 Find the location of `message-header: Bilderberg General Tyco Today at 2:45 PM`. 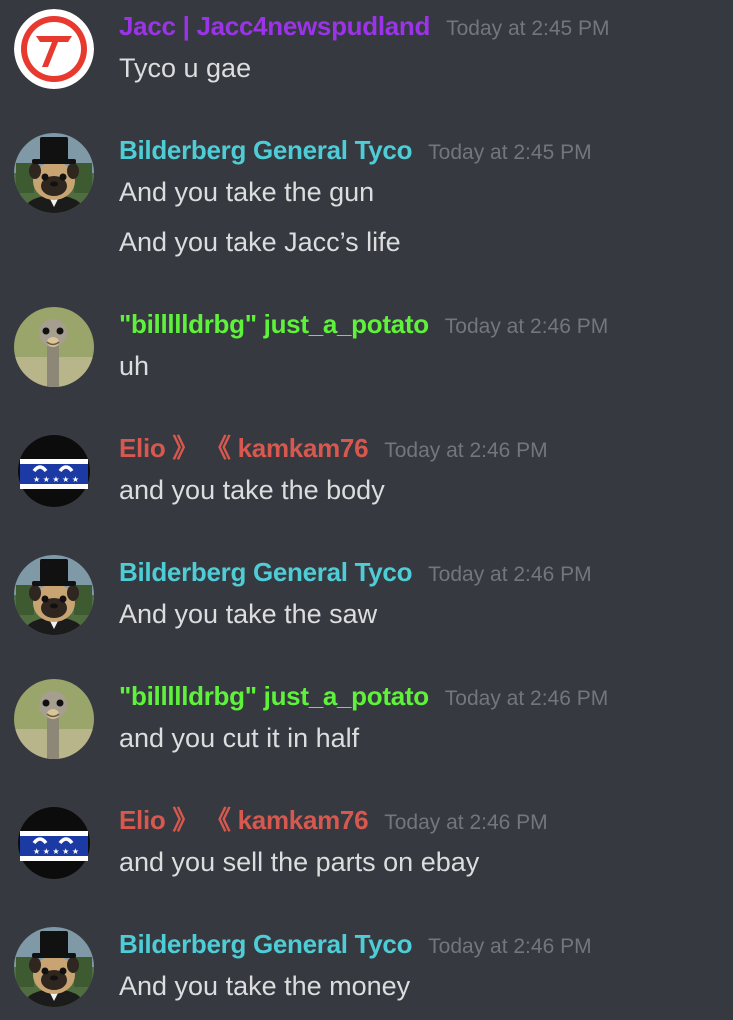

message-header: Bilderberg General Tyco Today at 2:45 PM is located at coordinates (355, 150).